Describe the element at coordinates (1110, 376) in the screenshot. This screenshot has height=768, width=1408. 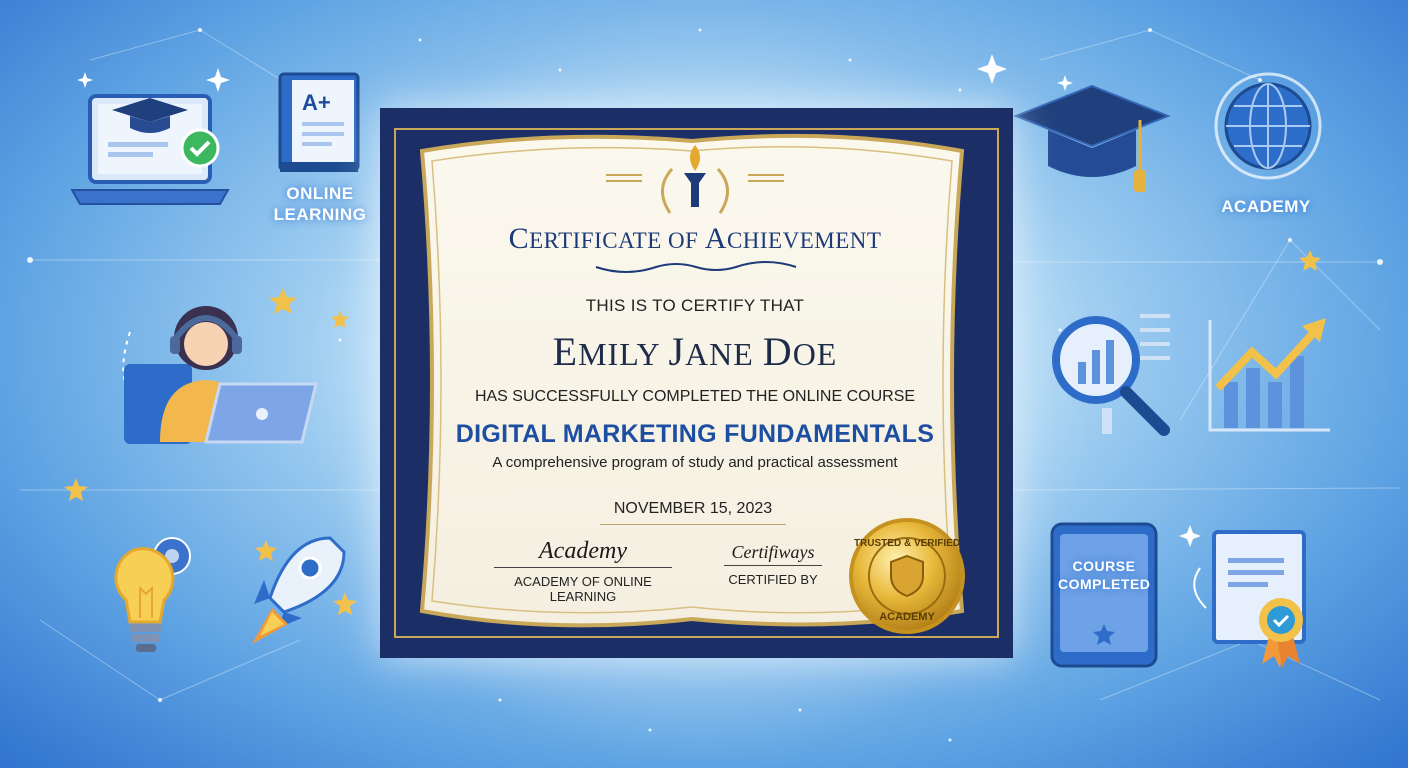
I see `magnifier-chart-icon` at that location.